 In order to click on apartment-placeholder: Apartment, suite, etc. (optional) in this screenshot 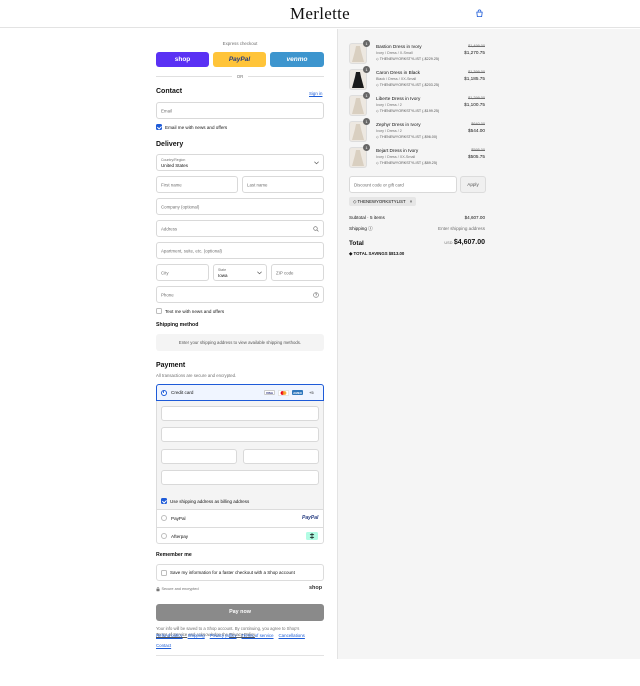, I will do `click(192, 250)`.